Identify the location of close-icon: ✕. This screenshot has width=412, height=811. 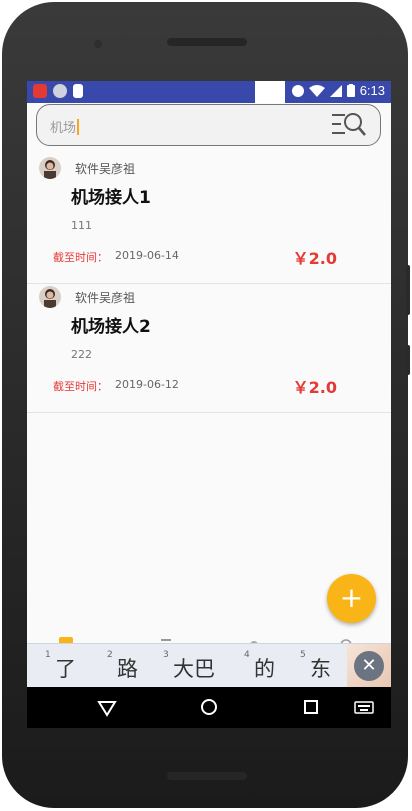
(369, 666).